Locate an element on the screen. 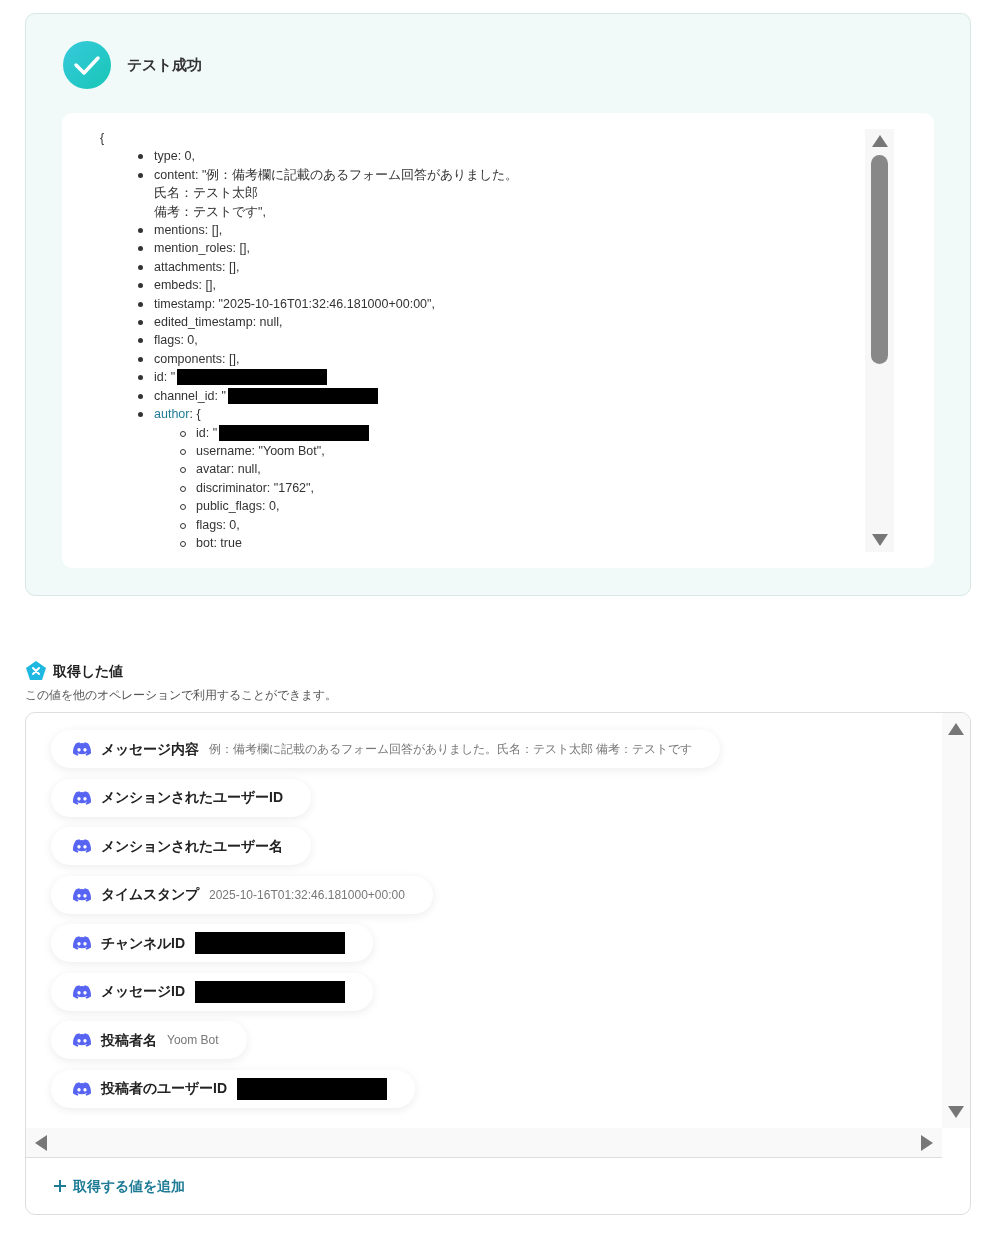  value-chip: メッセージ内容 例：備考欄に記載のあるフォーム回答がありました。氏名：テスト太郎 備考：テストです is located at coordinates (386, 749).